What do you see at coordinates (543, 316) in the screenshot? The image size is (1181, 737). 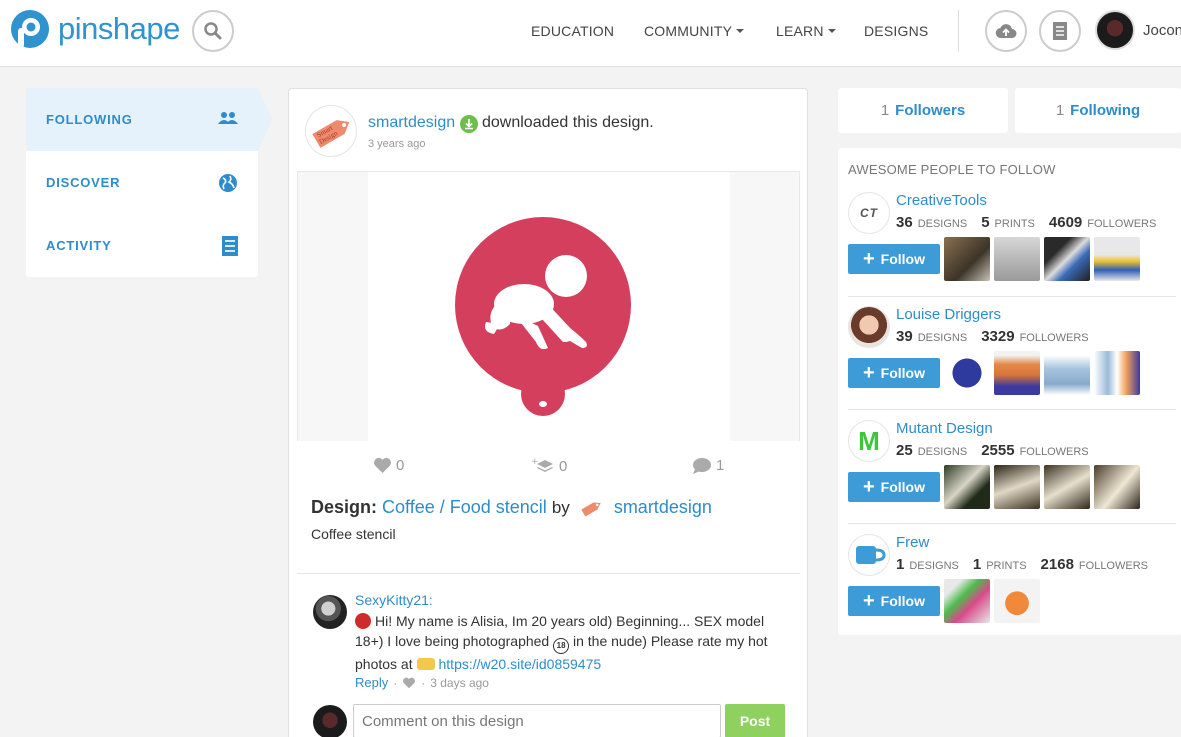 I see `stencil-image` at bounding box center [543, 316].